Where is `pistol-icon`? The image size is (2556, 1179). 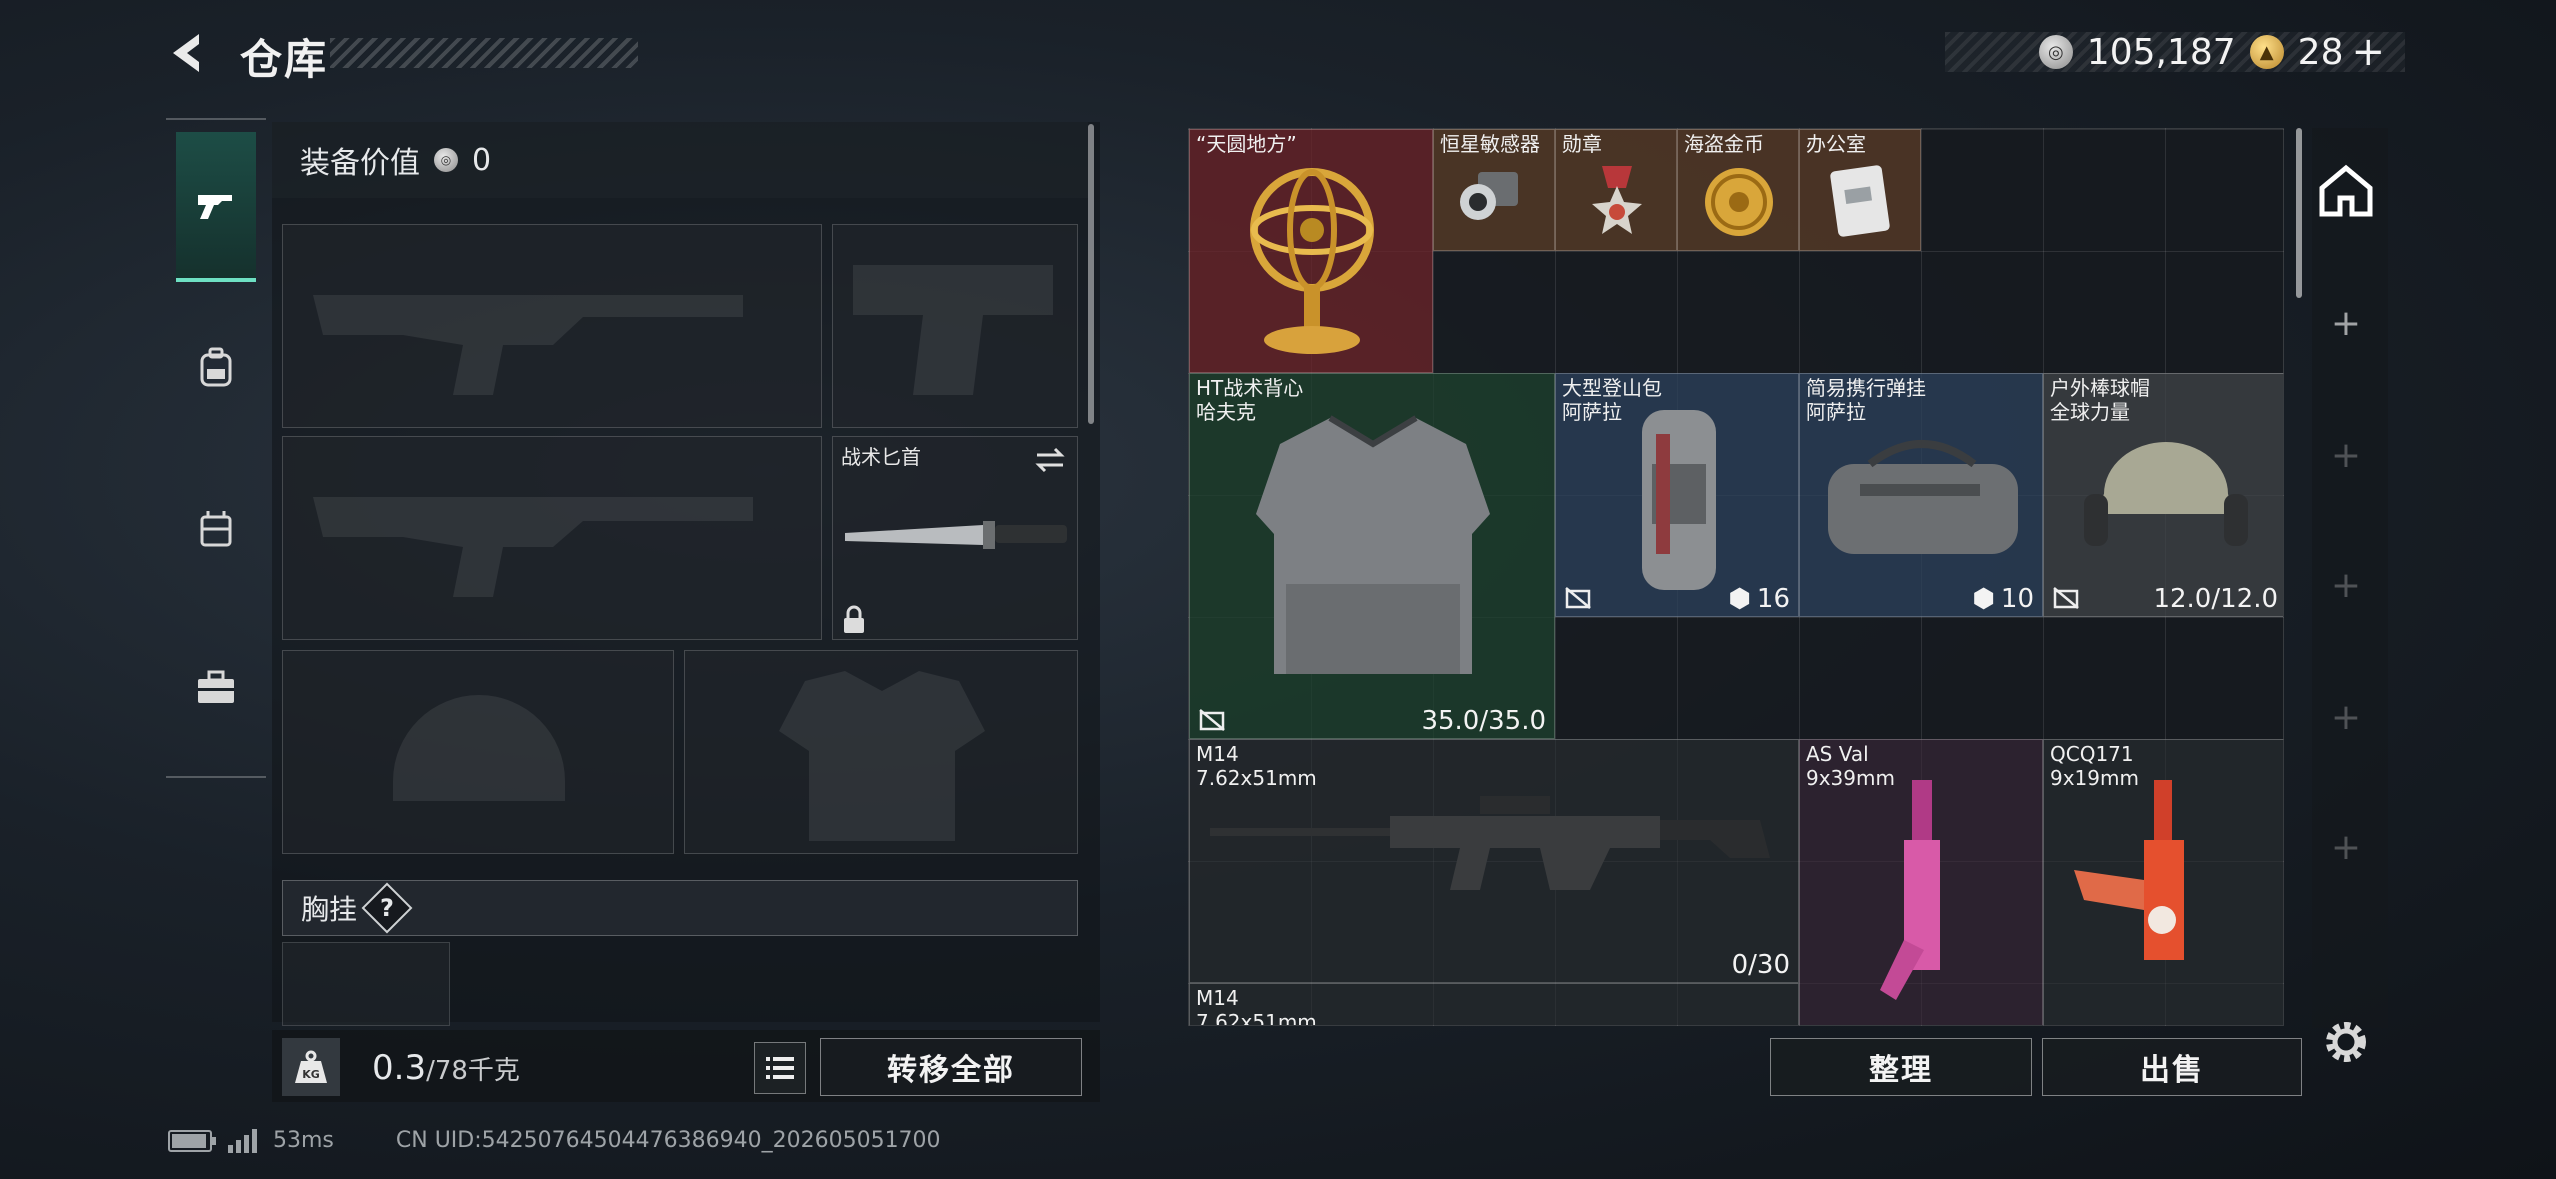 pistol-icon is located at coordinates (215, 207).